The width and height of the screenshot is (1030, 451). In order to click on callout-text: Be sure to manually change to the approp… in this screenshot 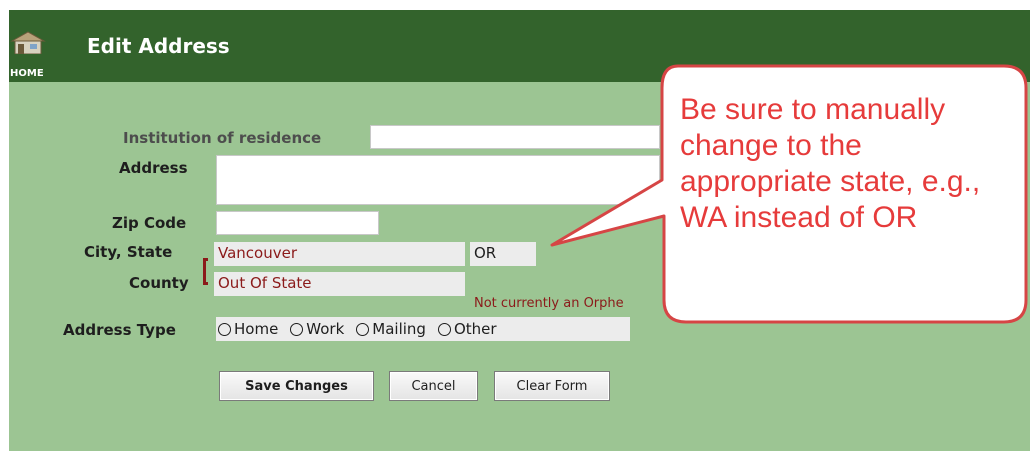, I will do `click(830, 163)`.